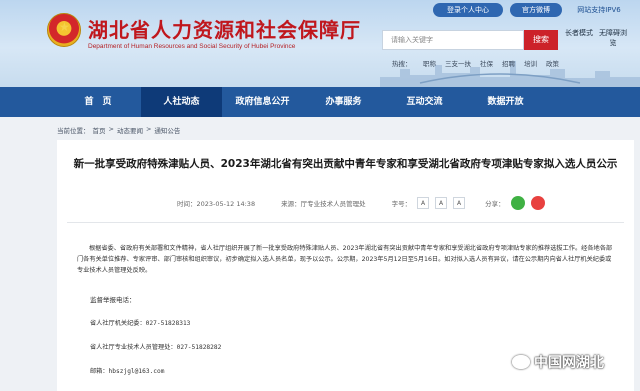  I want to click on search-input: 请输入关键字, so click(453, 40).